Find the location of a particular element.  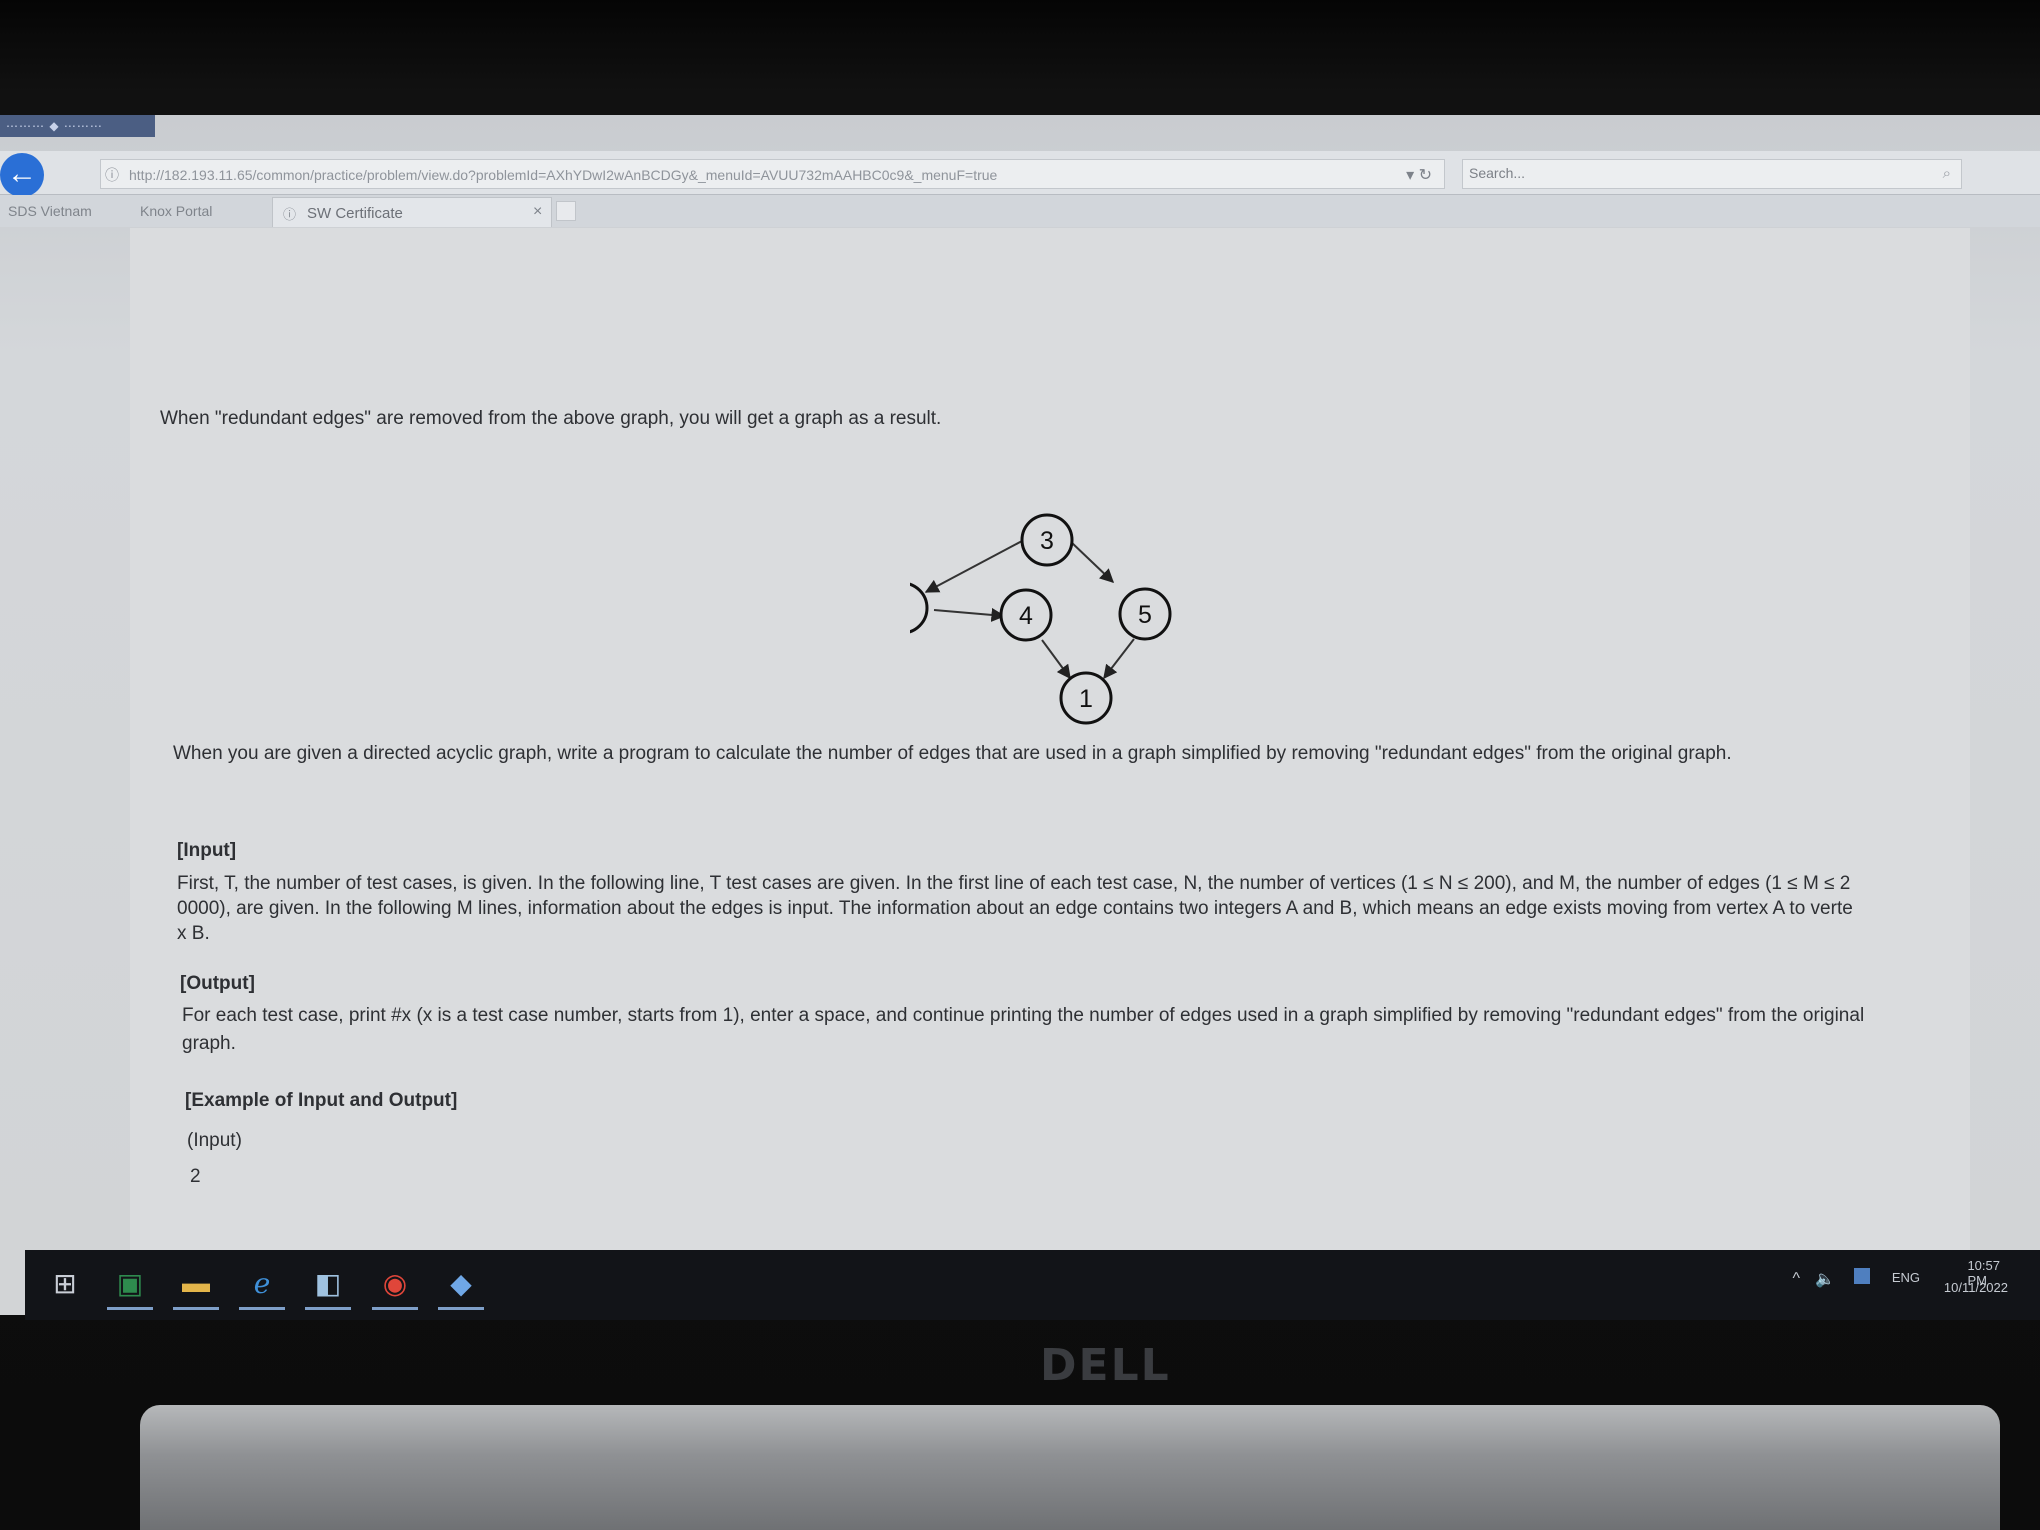

close-icon: × is located at coordinates (537, 212).